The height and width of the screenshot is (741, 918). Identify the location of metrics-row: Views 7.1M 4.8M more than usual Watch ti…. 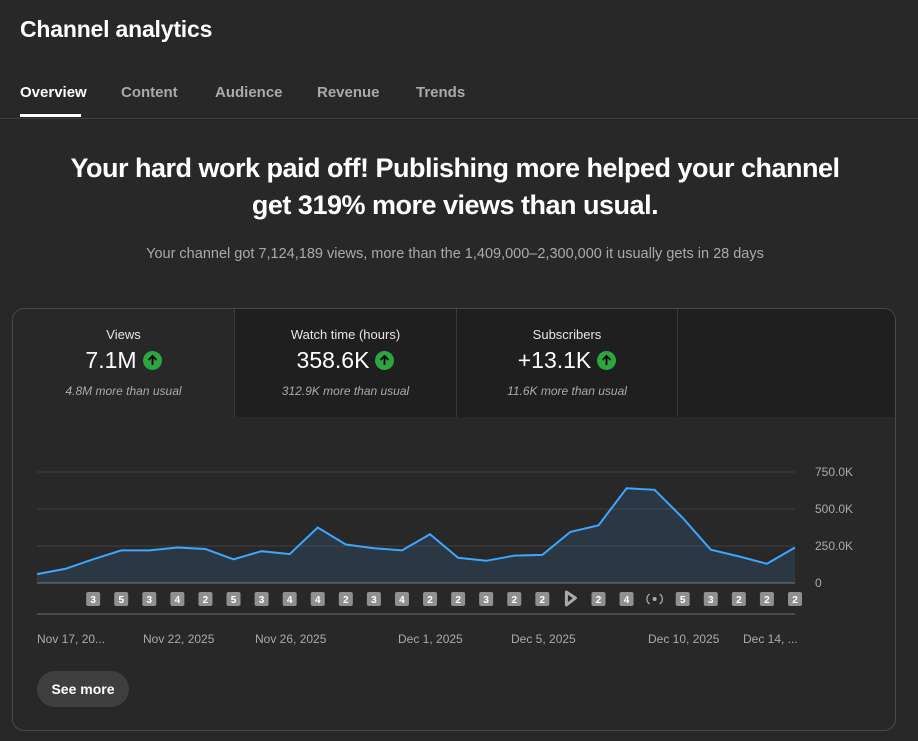
(454, 363).